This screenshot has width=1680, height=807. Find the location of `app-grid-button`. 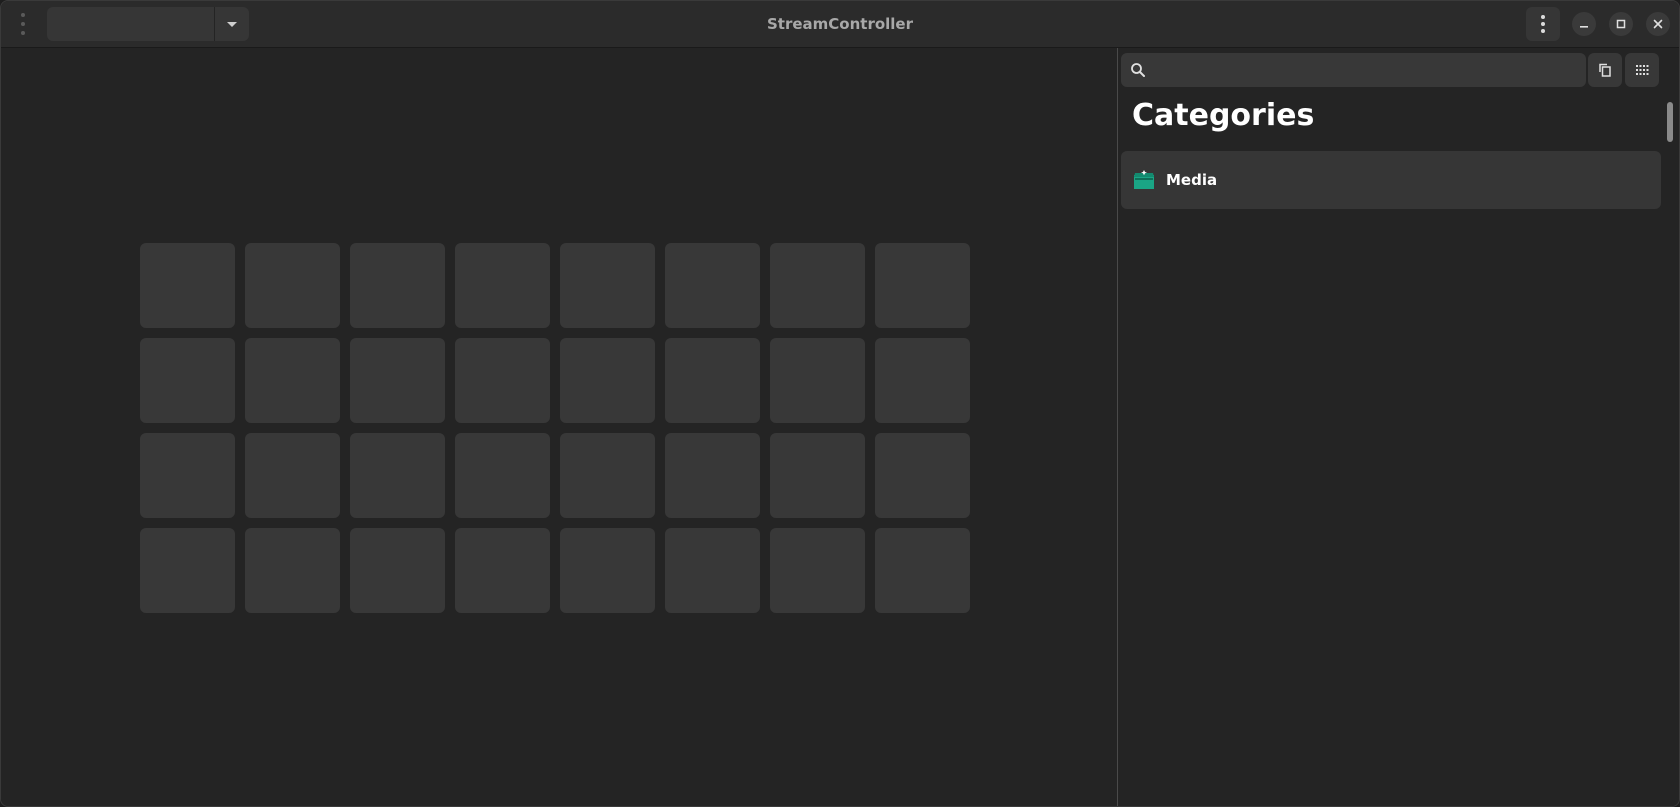

app-grid-button is located at coordinates (1642, 70).